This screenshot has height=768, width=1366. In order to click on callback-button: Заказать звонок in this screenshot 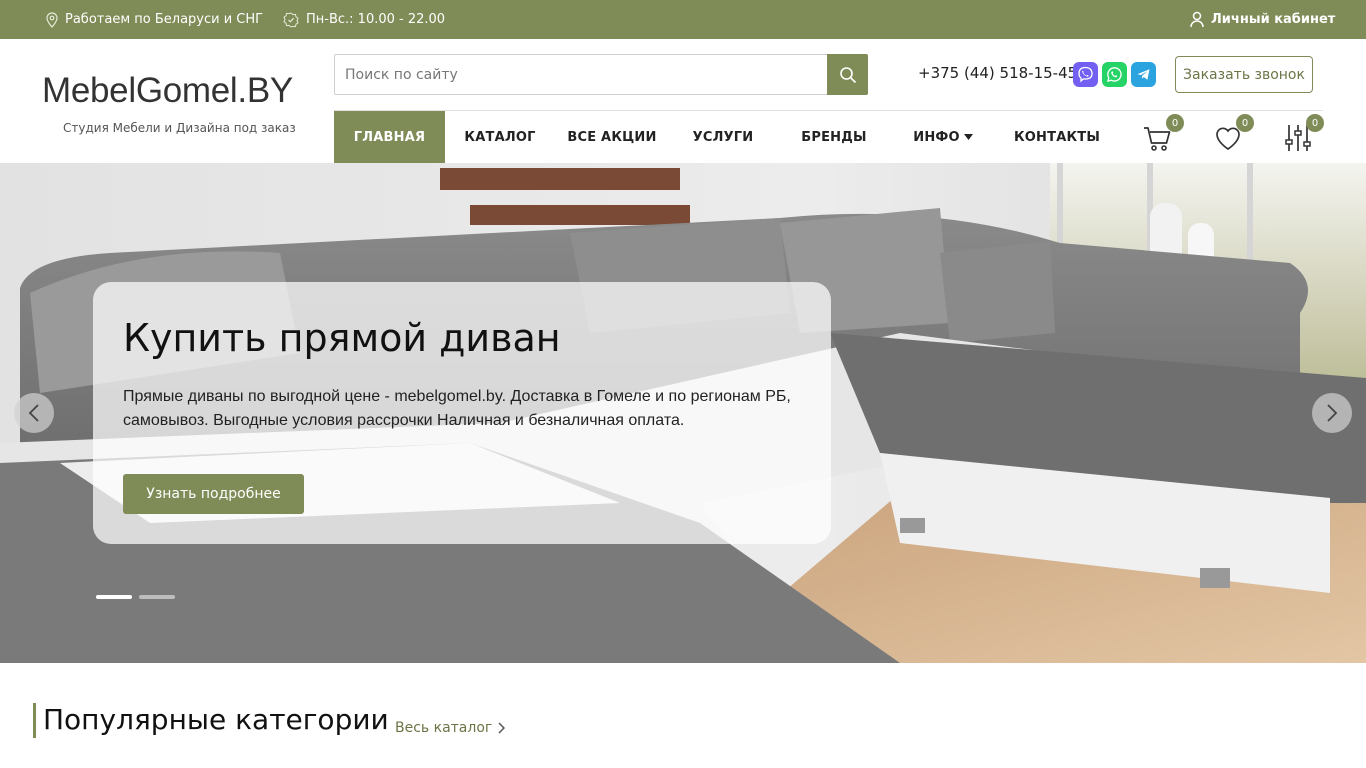, I will do `click(1244, 74)`.